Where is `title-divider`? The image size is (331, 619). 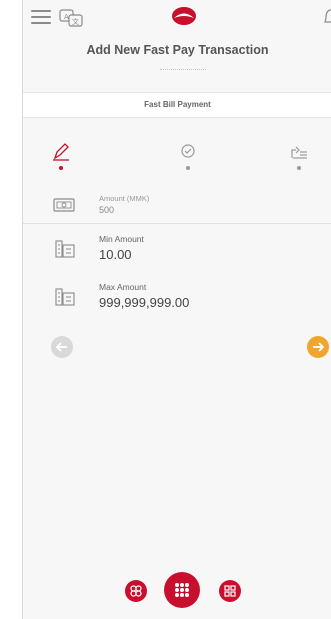 title-divider is located at coordinates (183, 69).